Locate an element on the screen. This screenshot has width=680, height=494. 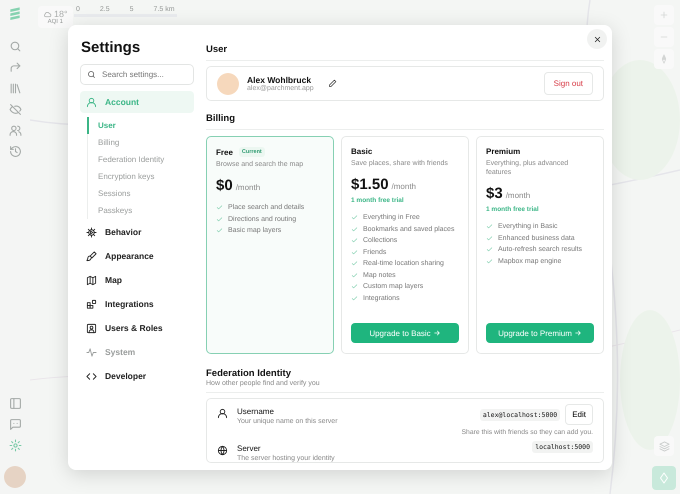
plus-icon is located at coordinates (664, 15).